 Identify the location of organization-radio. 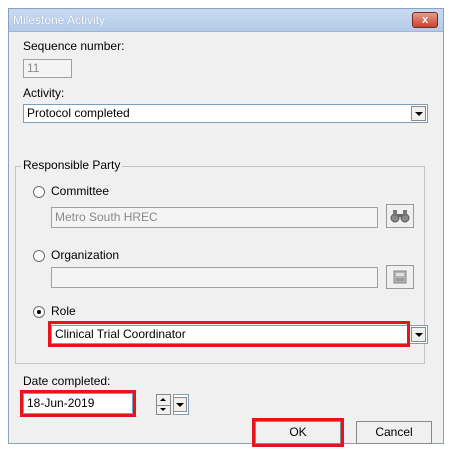
(39, 256).